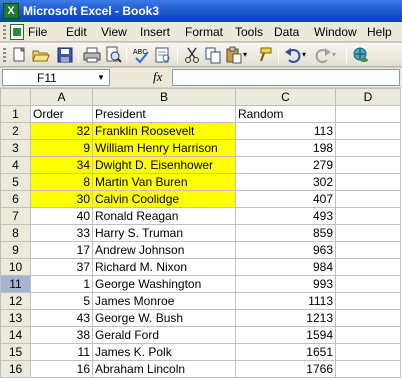 The width and height of the screenshot is (402, 379). Describe the element at coordinates (248, 55) in the screenshot. I see `paste-dropdown-arrow-icon: ▾` at that location.